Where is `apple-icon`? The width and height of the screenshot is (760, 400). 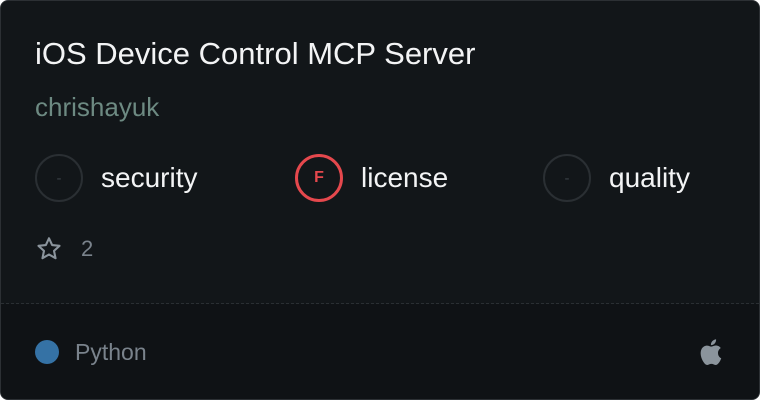 apple-icon is located at coordinates (712, 352).